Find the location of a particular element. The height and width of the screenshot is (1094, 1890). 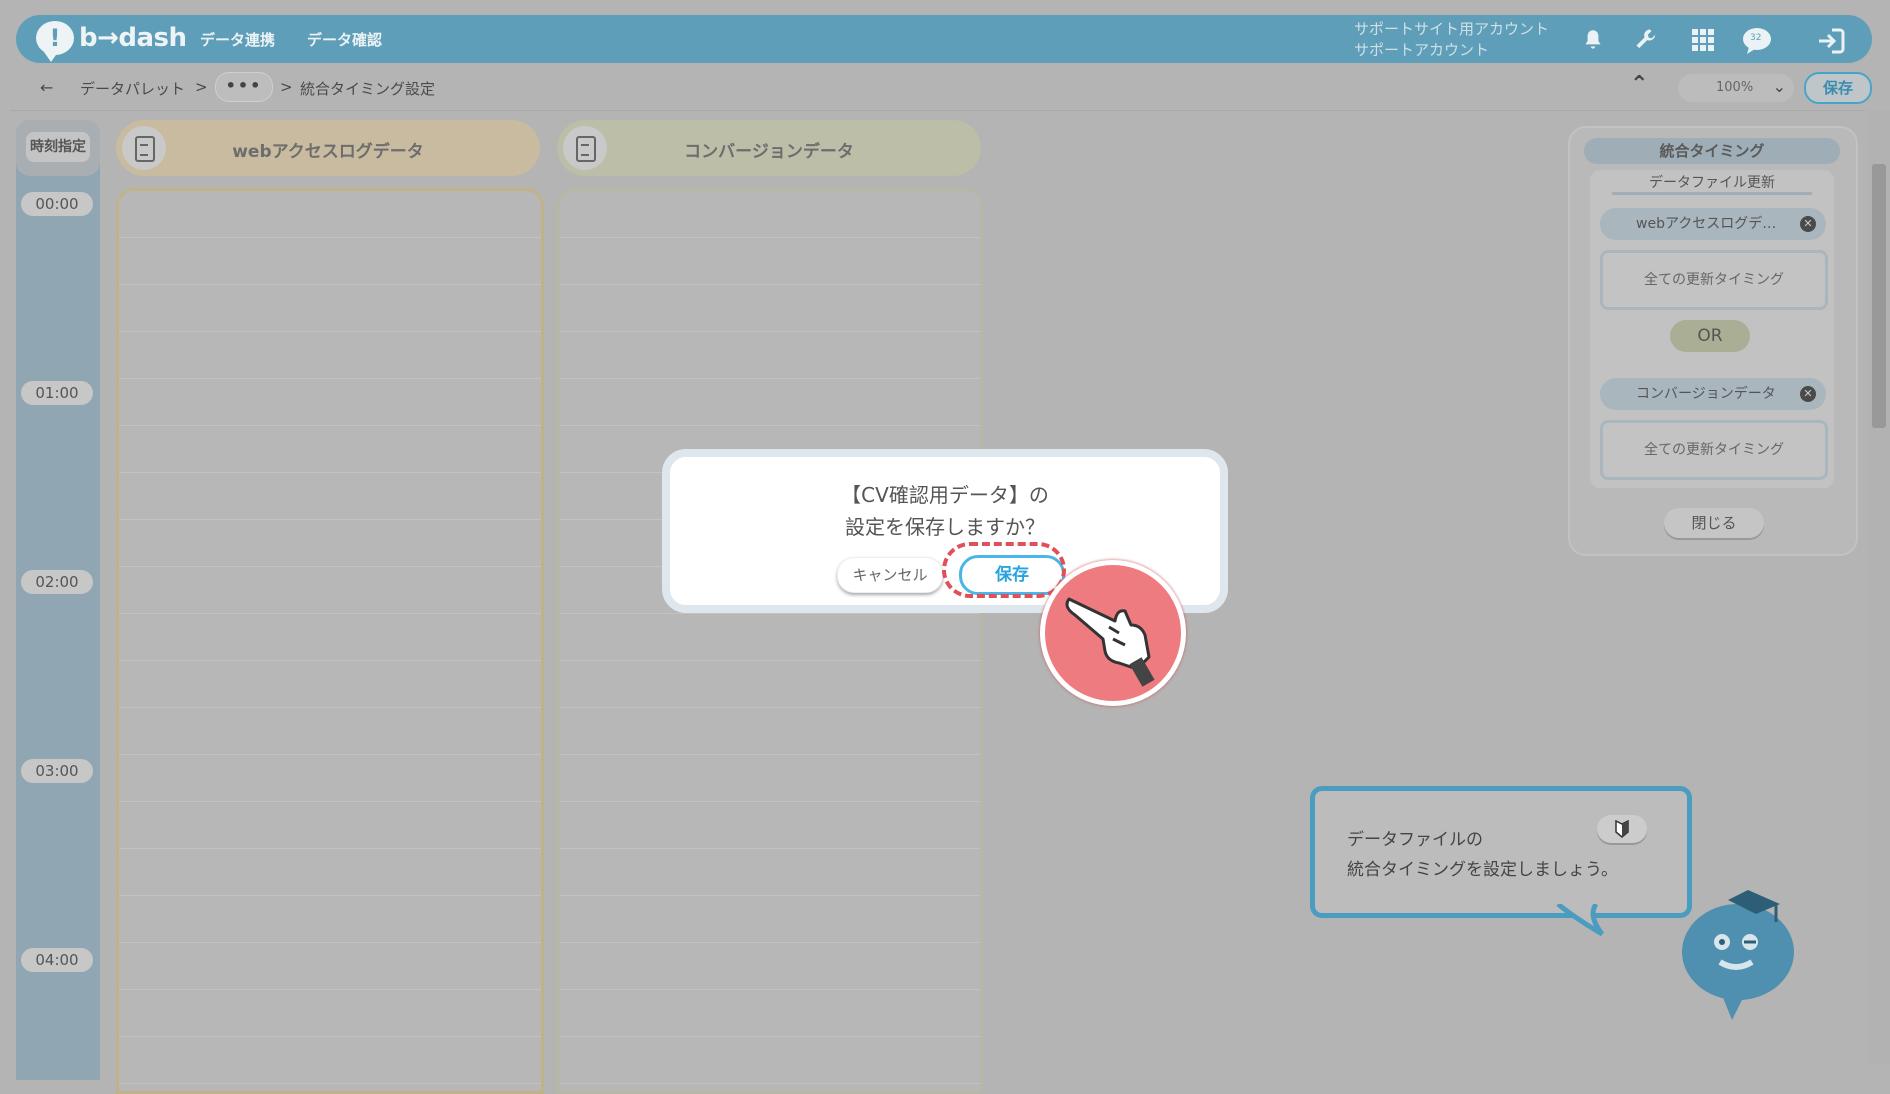

pointer-hand-icon is located at coordinates (1113, 633).